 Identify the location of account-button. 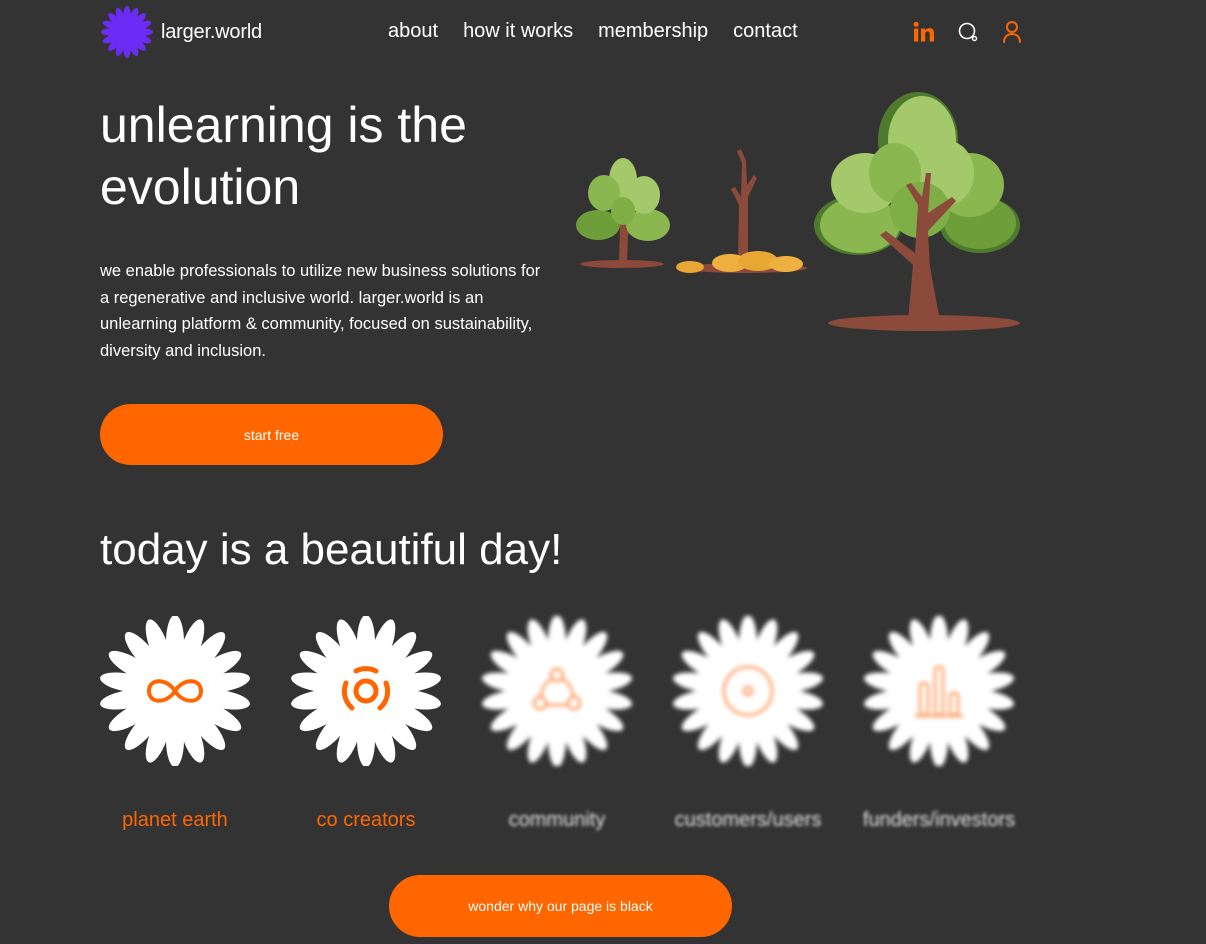
(1012, 32).